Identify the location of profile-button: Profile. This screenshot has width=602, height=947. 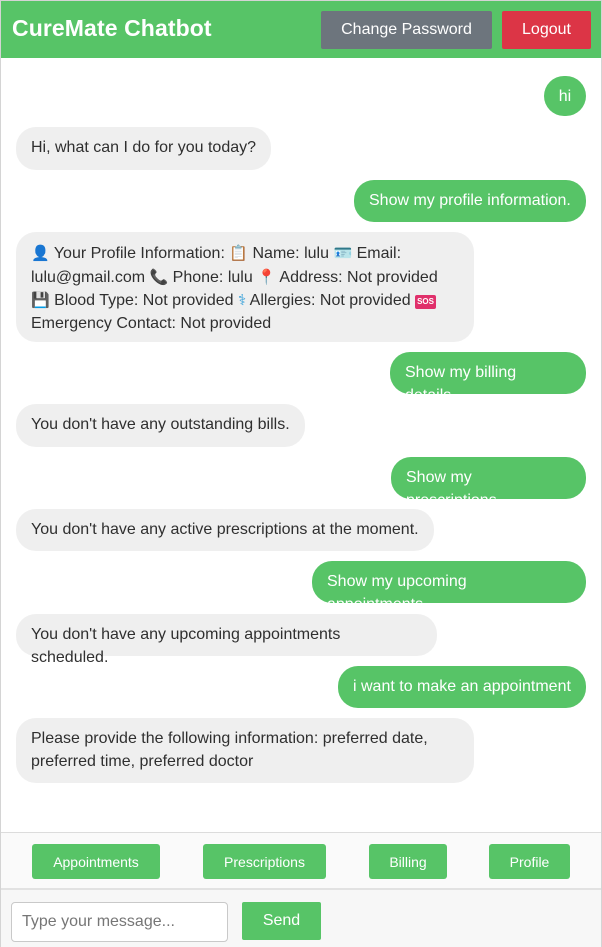
(529, 861).